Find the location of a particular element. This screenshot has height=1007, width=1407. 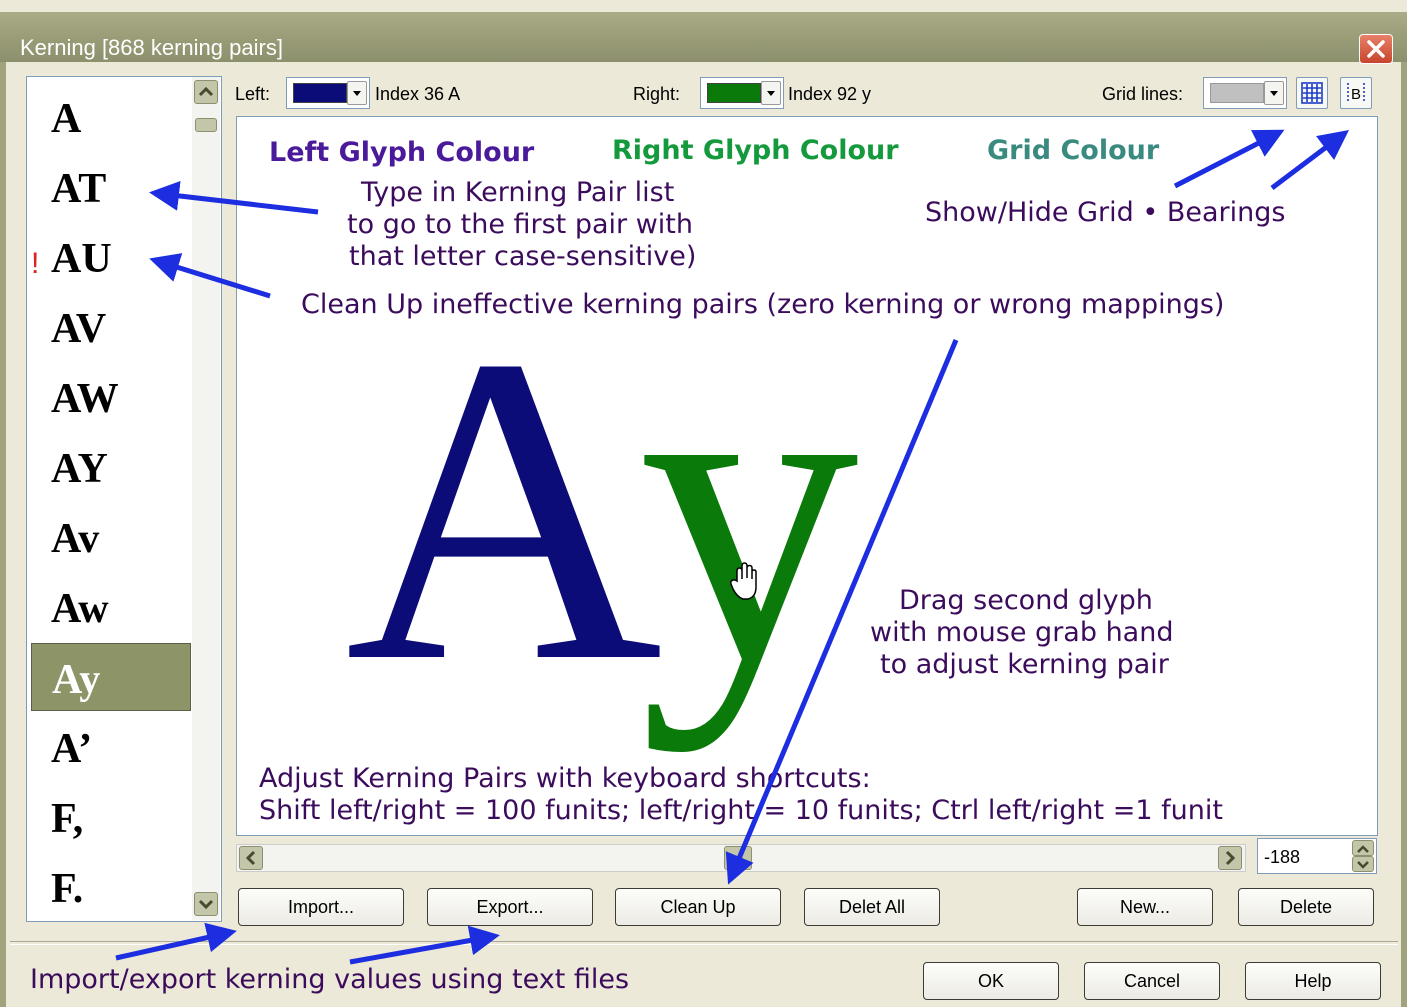

legend-right-glyph-colour: Right Glyph Colour is located at coordinates (755, 150).